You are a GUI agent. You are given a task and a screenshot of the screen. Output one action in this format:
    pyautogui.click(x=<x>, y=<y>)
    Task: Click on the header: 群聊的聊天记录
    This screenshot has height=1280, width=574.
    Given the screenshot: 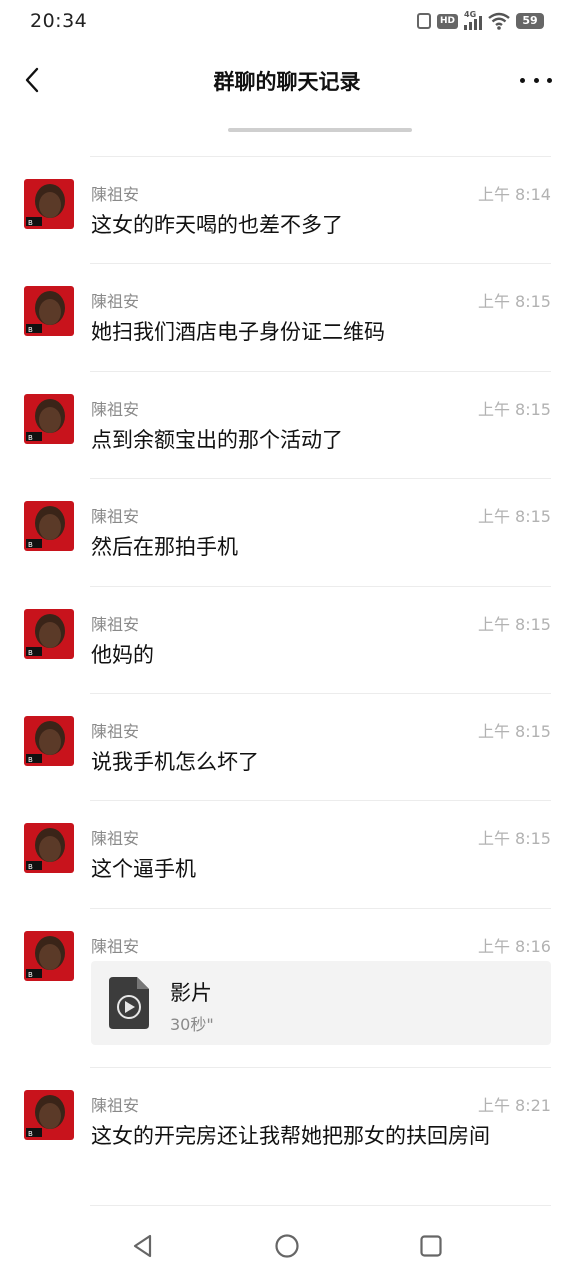 What is the action you would take?
    pyautogui.click(x=287, y=80)
    